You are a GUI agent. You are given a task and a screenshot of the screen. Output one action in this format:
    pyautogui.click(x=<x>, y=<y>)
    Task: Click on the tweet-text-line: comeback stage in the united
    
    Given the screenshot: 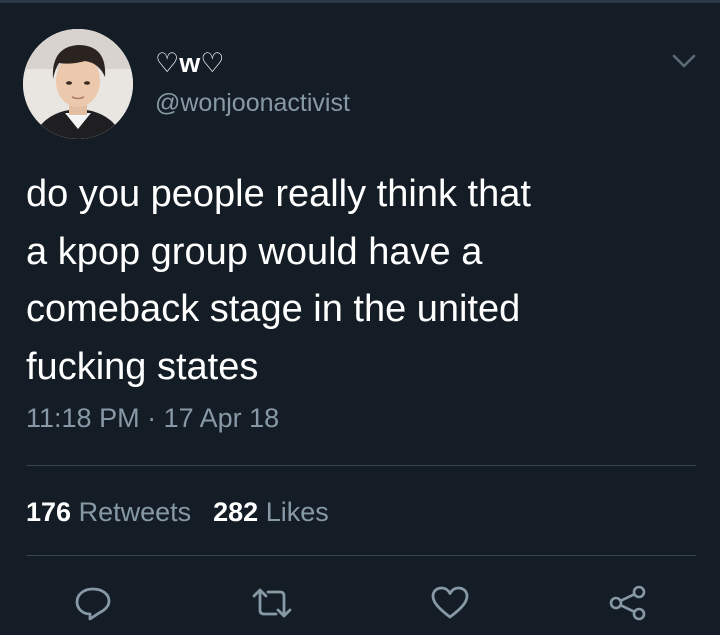 What is the action you would take?
    pyautogui.click(x=273, y=309)
    